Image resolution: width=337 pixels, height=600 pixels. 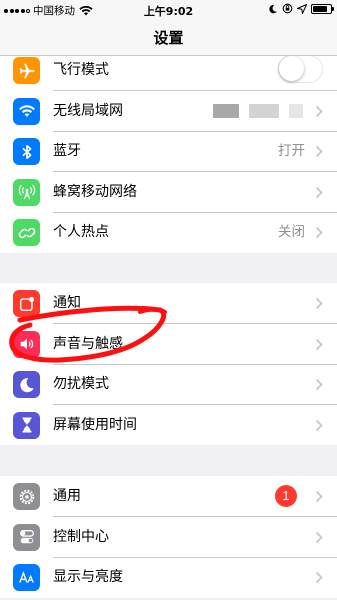 I want to click on settings-row-notifications: 通知, so click(x=168, y=303).